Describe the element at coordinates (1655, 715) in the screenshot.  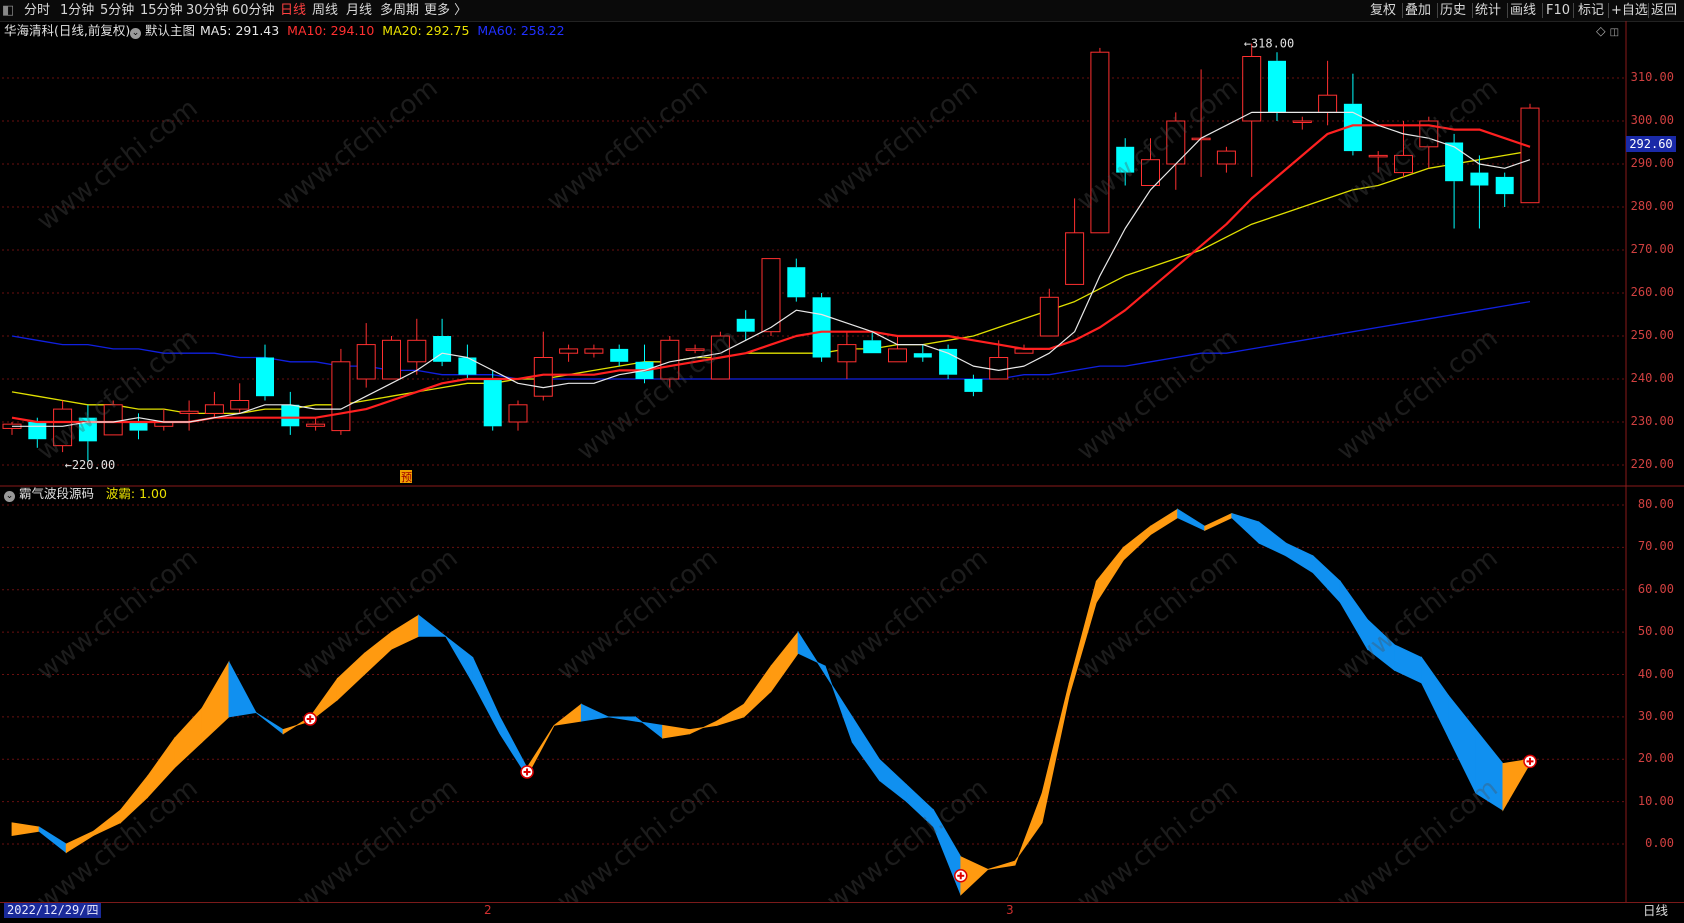
I see `indicator-tick: 30.00` at that location.